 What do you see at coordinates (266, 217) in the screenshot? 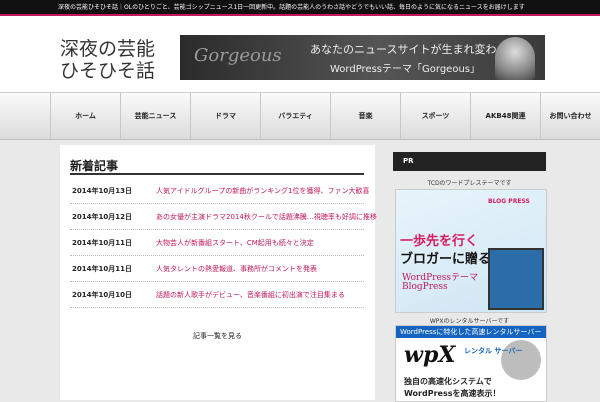
I see `post-link: あの女優が主演ドラマ2014秋クールで話題沸騰…視聴率も好調に推移` at bounding box center [266, 217].